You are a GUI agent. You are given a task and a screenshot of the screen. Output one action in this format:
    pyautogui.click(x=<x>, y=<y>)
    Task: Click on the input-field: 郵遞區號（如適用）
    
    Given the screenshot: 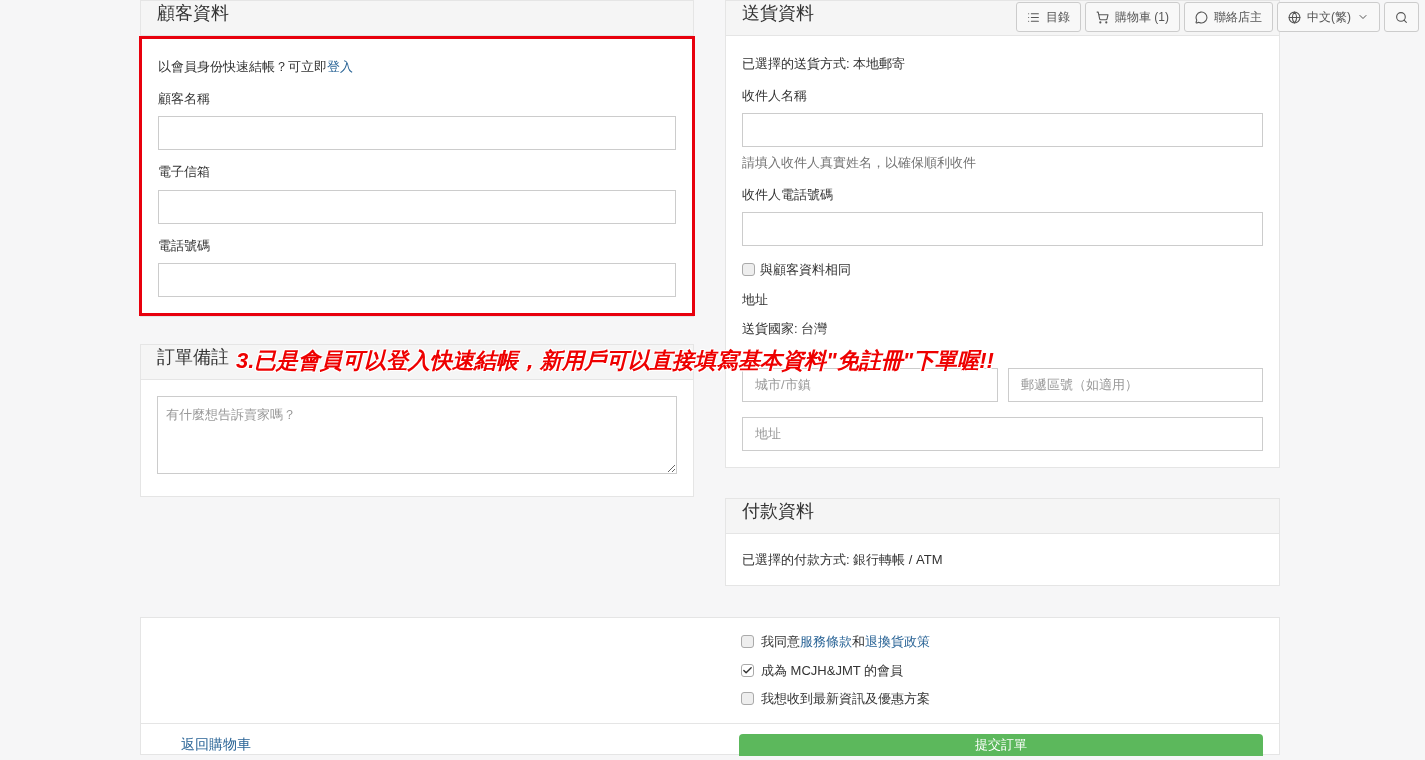 What is the action you would take?
    pyautogui.click(x=1135, y=384)
    